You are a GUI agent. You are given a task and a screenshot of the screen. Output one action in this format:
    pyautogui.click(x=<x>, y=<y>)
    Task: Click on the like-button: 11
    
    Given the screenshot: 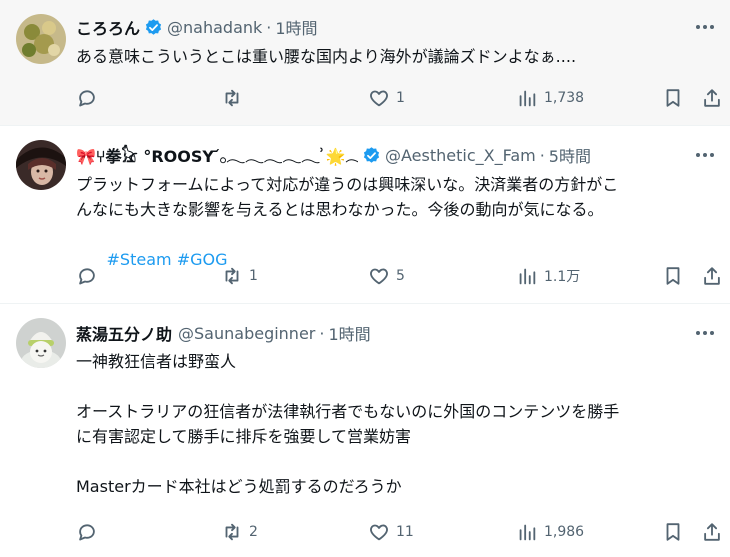 What is the action you would take?
    pyautogui.click(x=391, y=532)
    